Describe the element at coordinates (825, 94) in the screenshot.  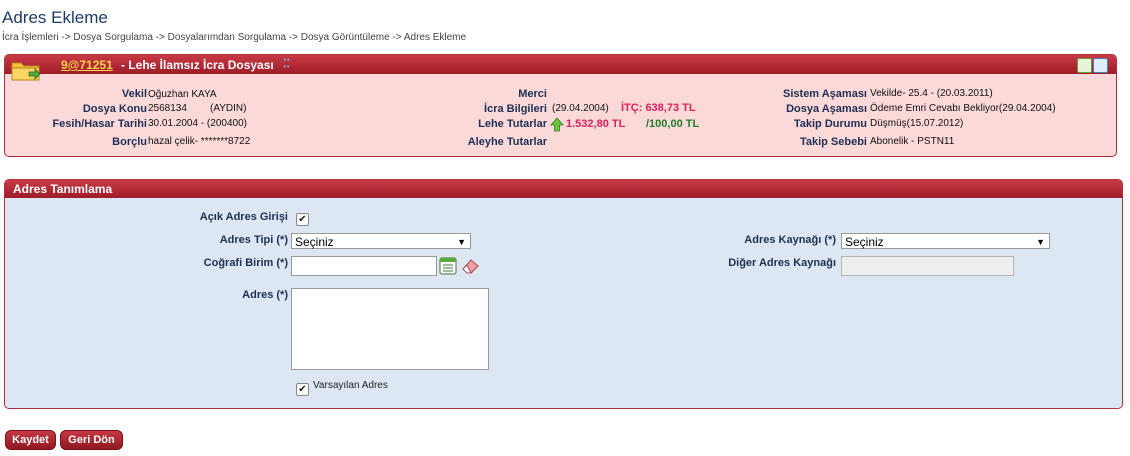
I see `sistem-asamasi-label: Sistem Aşaması` at that location.